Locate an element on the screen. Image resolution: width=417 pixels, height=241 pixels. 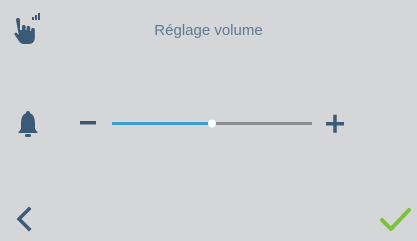
slider-thumb is located at coordinates (212, 123).